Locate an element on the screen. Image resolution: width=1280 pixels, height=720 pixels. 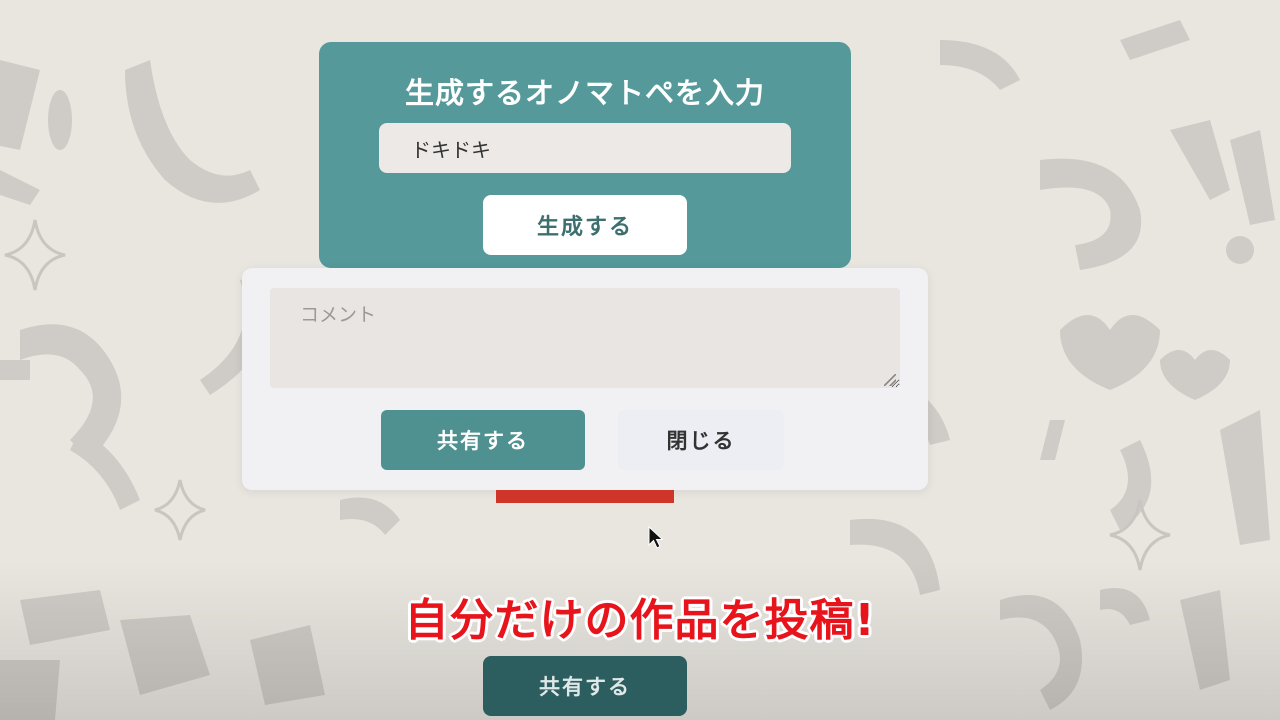
resize-handle-icon is located at coordinates (890, 380).